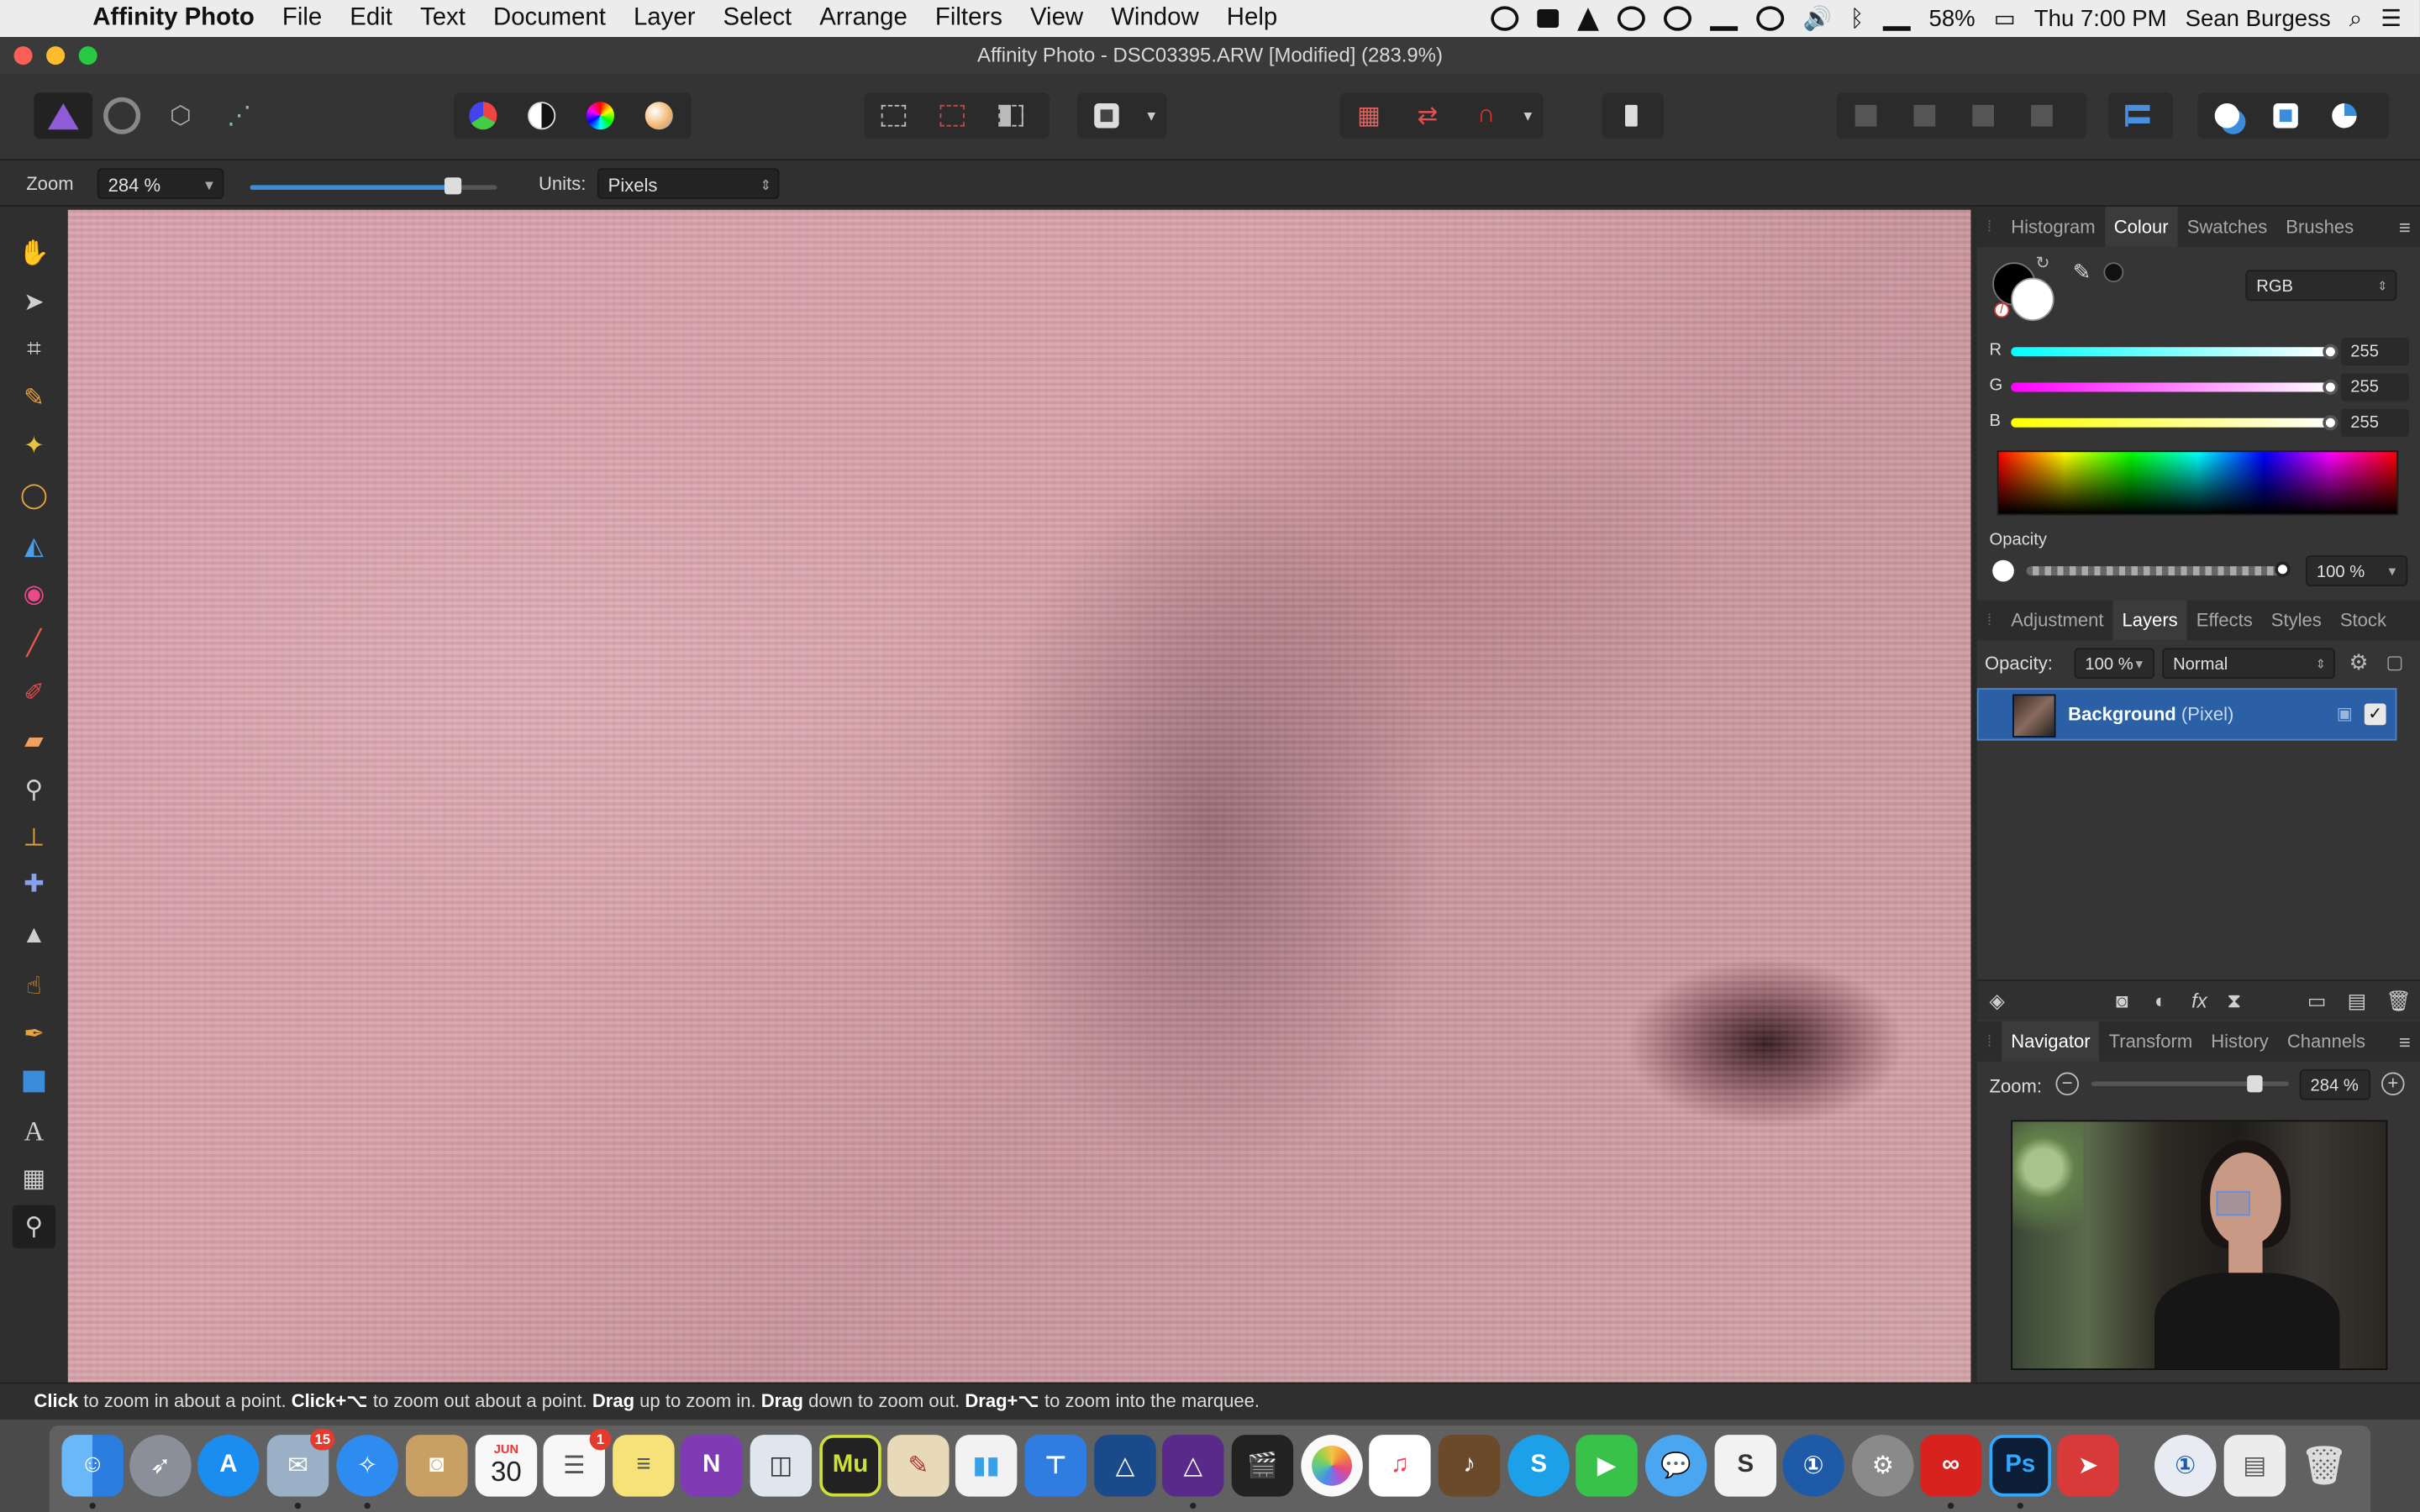  I want to click on pen-tool: ✒, so click(34, 1033).